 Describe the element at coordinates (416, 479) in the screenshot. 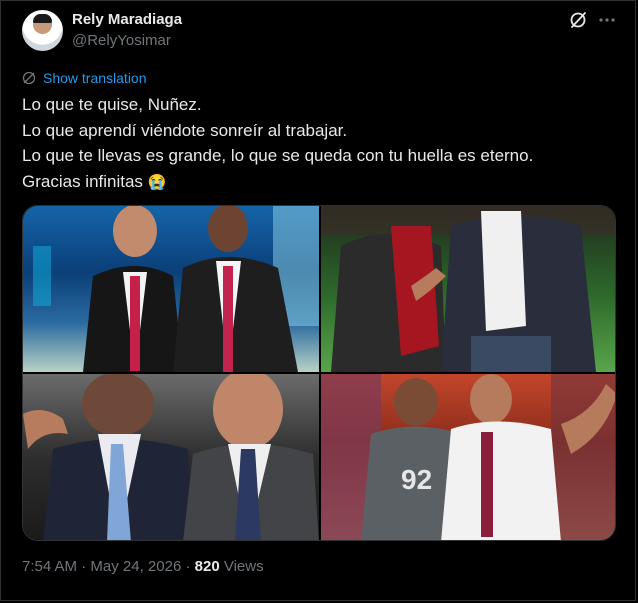

I see `svg-text: 92` at that location.